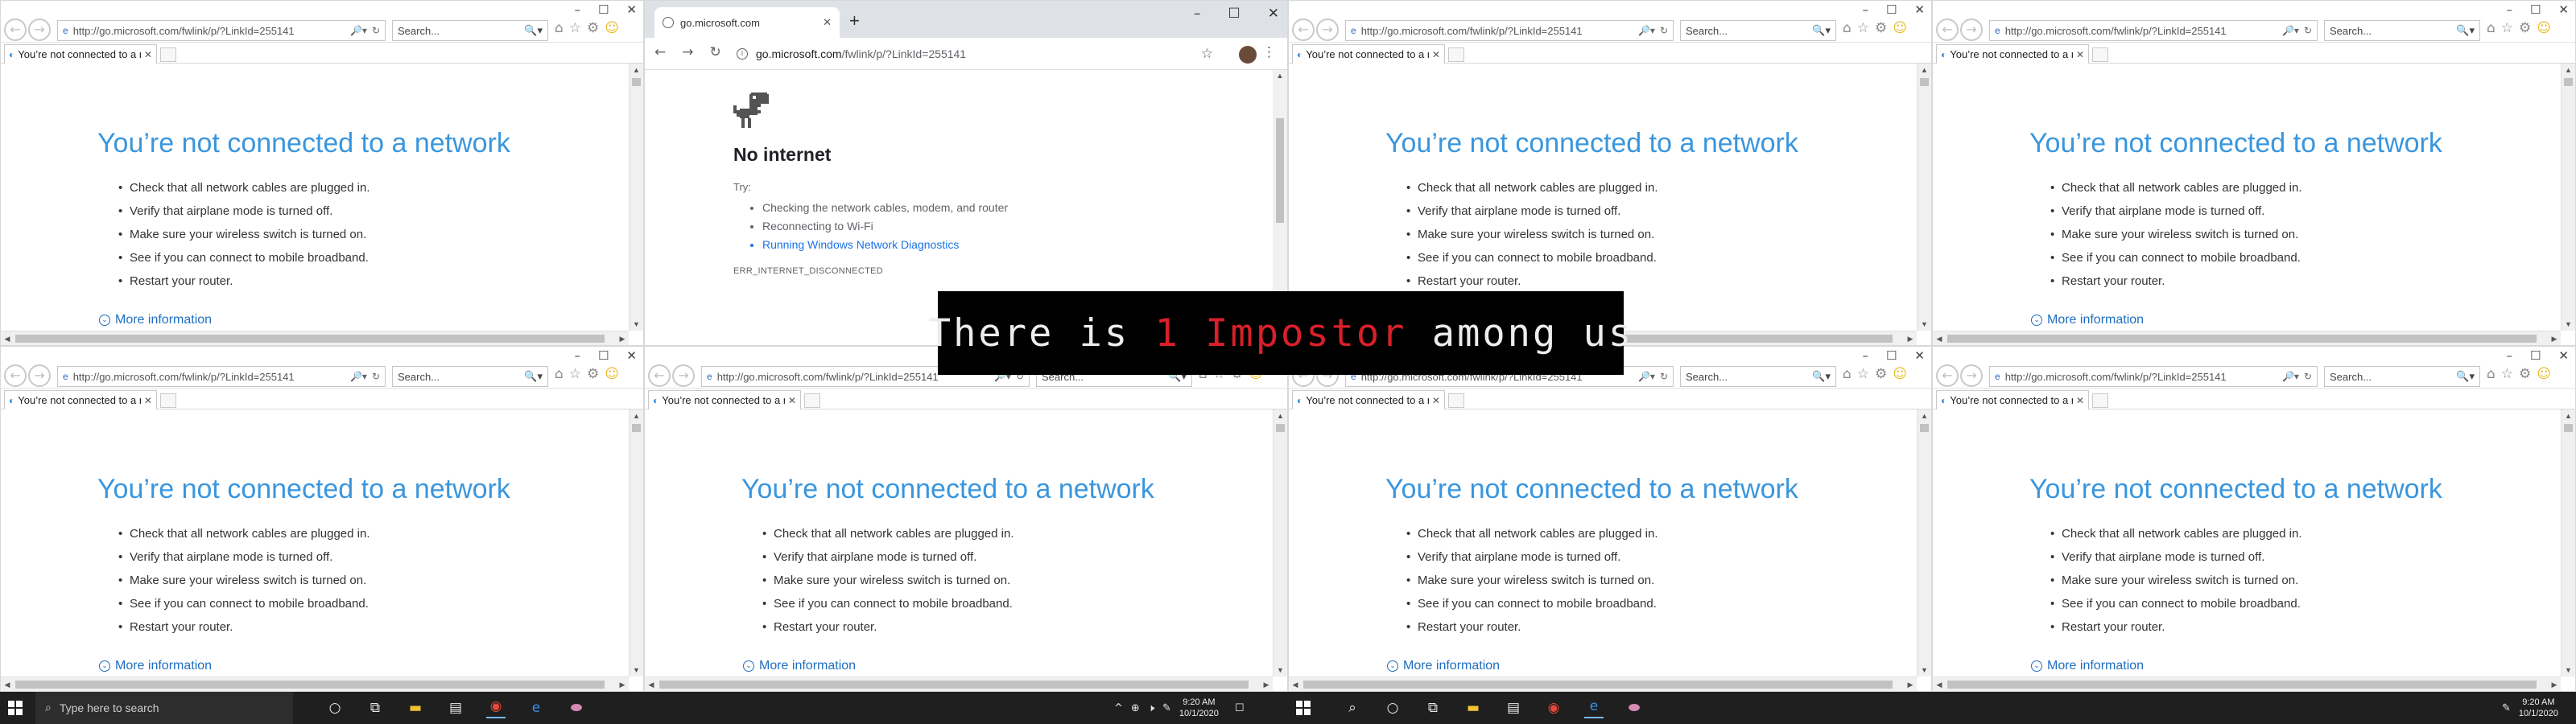  I want to click on cortana-circle-icon: ○, so click(335, 708).